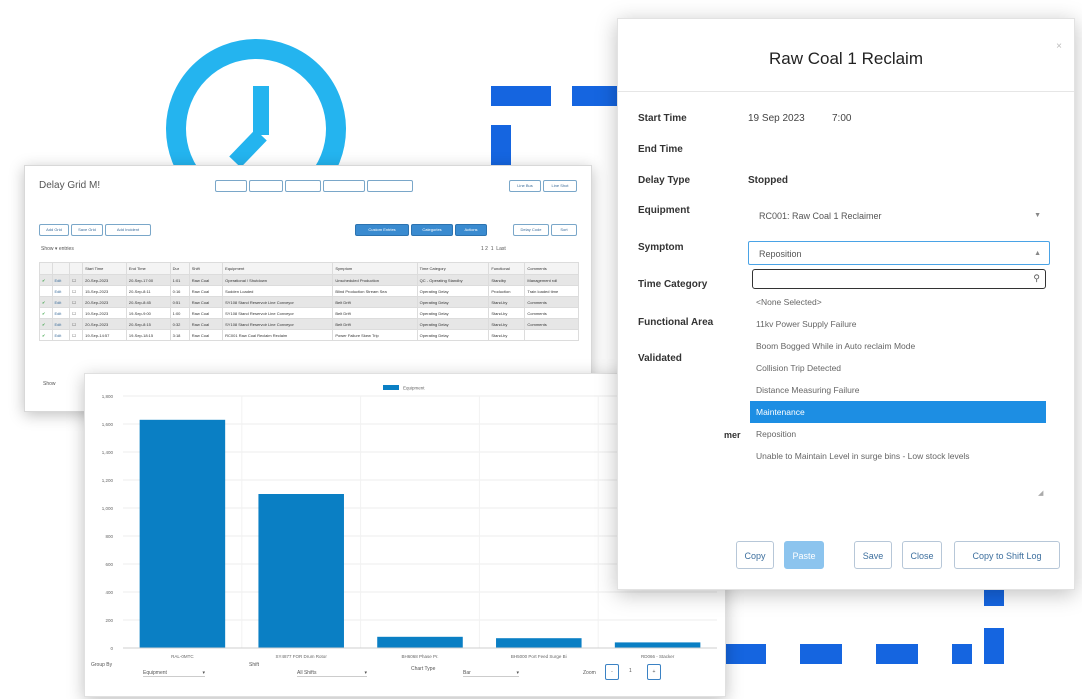 This screenshot has width=1082, height=699. What do you see at coordinates (179, 302) in the screenshot?
I see `table-cell: 0:51` at bounding box center [179, 302].